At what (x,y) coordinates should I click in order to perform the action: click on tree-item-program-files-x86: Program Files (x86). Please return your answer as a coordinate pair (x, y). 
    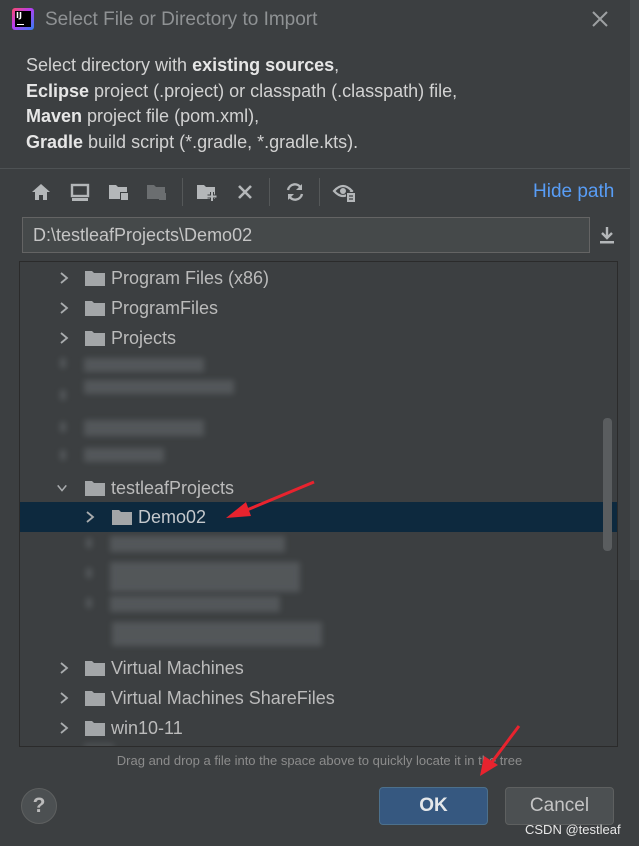
    Looking at the image, I should click on (318, 278).